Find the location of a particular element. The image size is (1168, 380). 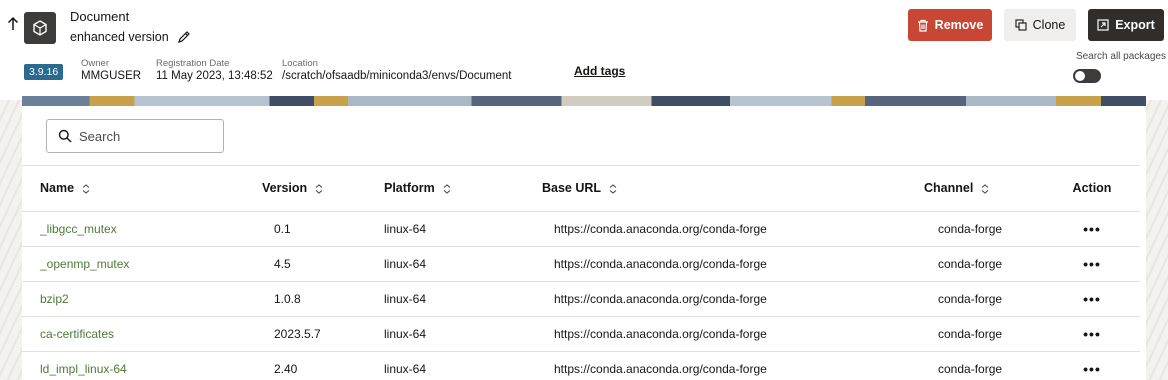

remove-button: Remove is located at coordinates (950, 25).